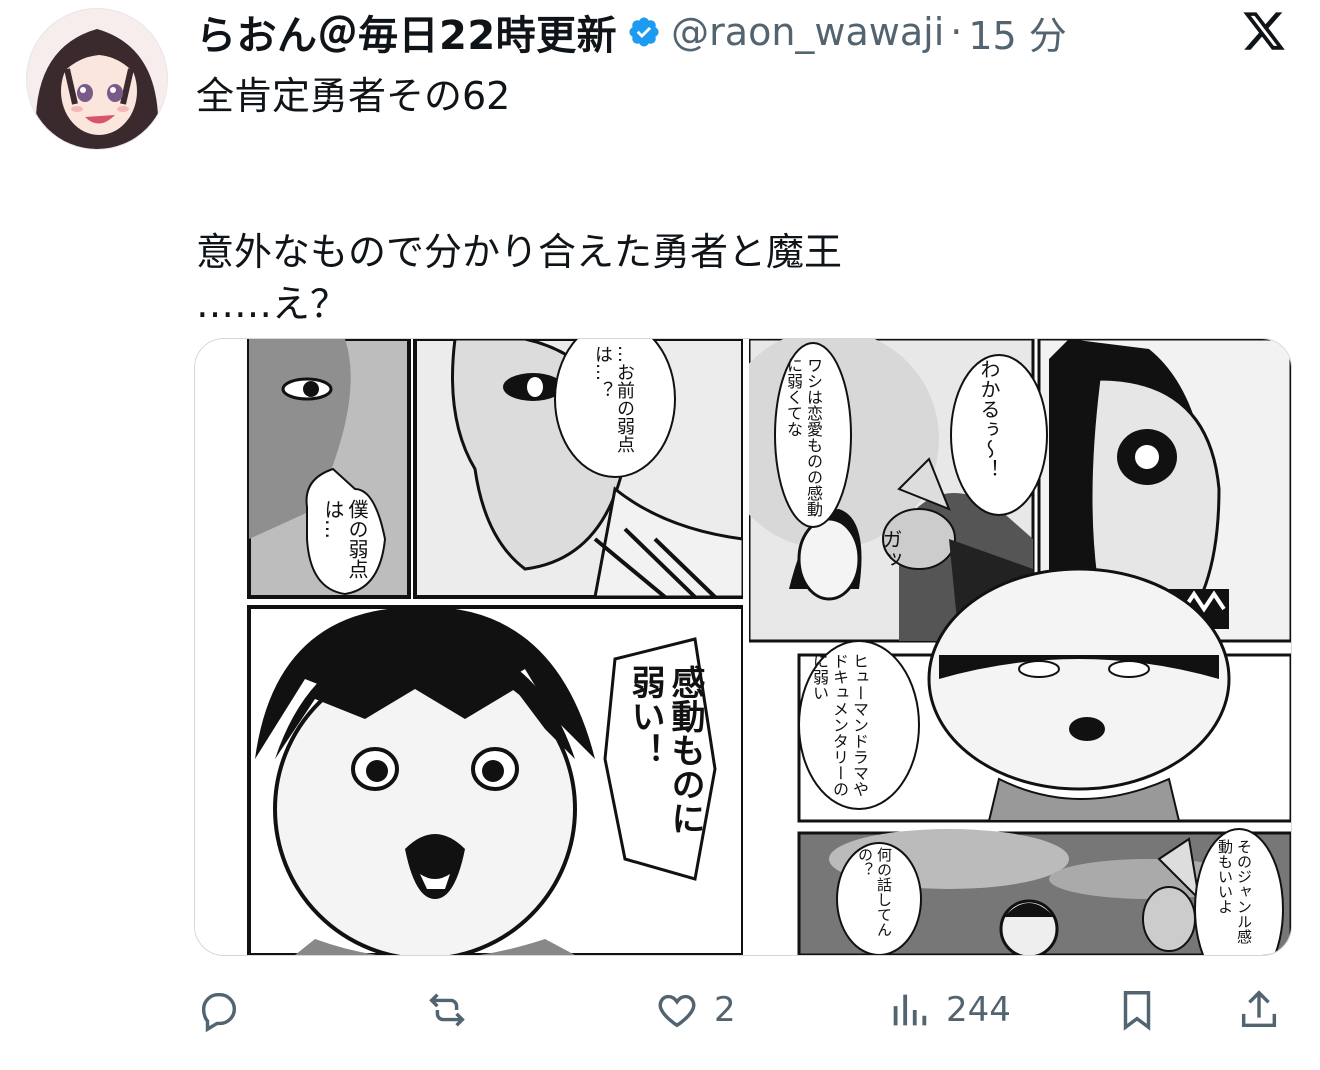 Image resolution: width=1320 pixels, height=1070 pixels. I want to click on views-chart-icon, so click(910, 1010).